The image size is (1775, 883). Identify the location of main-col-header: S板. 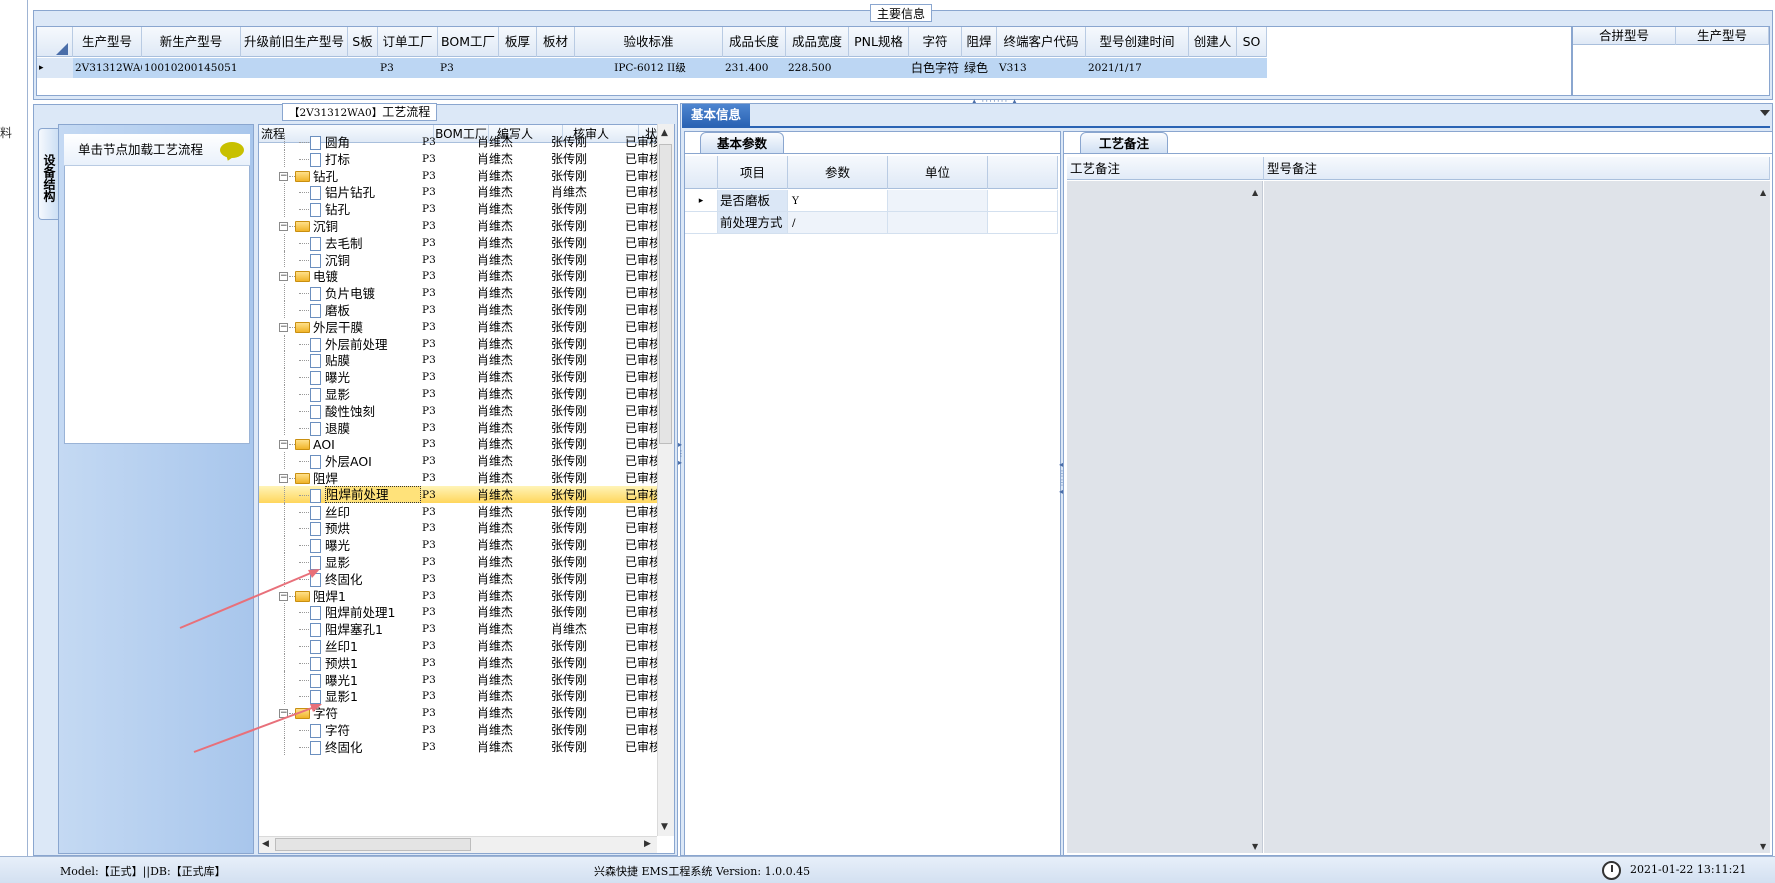
(363, 42).